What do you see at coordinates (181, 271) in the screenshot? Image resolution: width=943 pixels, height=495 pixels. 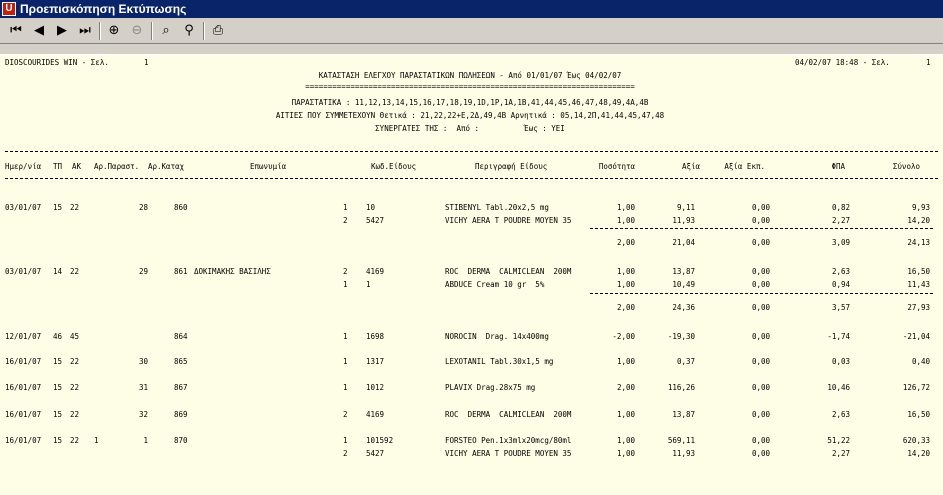 I see `row-ar-katax: 861` at bounding box center [181, 271].